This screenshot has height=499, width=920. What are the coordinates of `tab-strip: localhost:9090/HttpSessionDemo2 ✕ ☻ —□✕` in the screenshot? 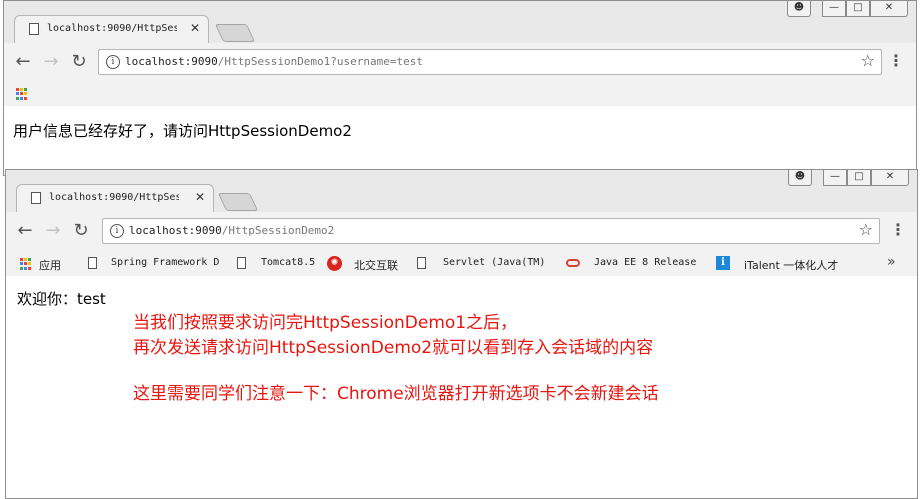 It's located at (461, 191).